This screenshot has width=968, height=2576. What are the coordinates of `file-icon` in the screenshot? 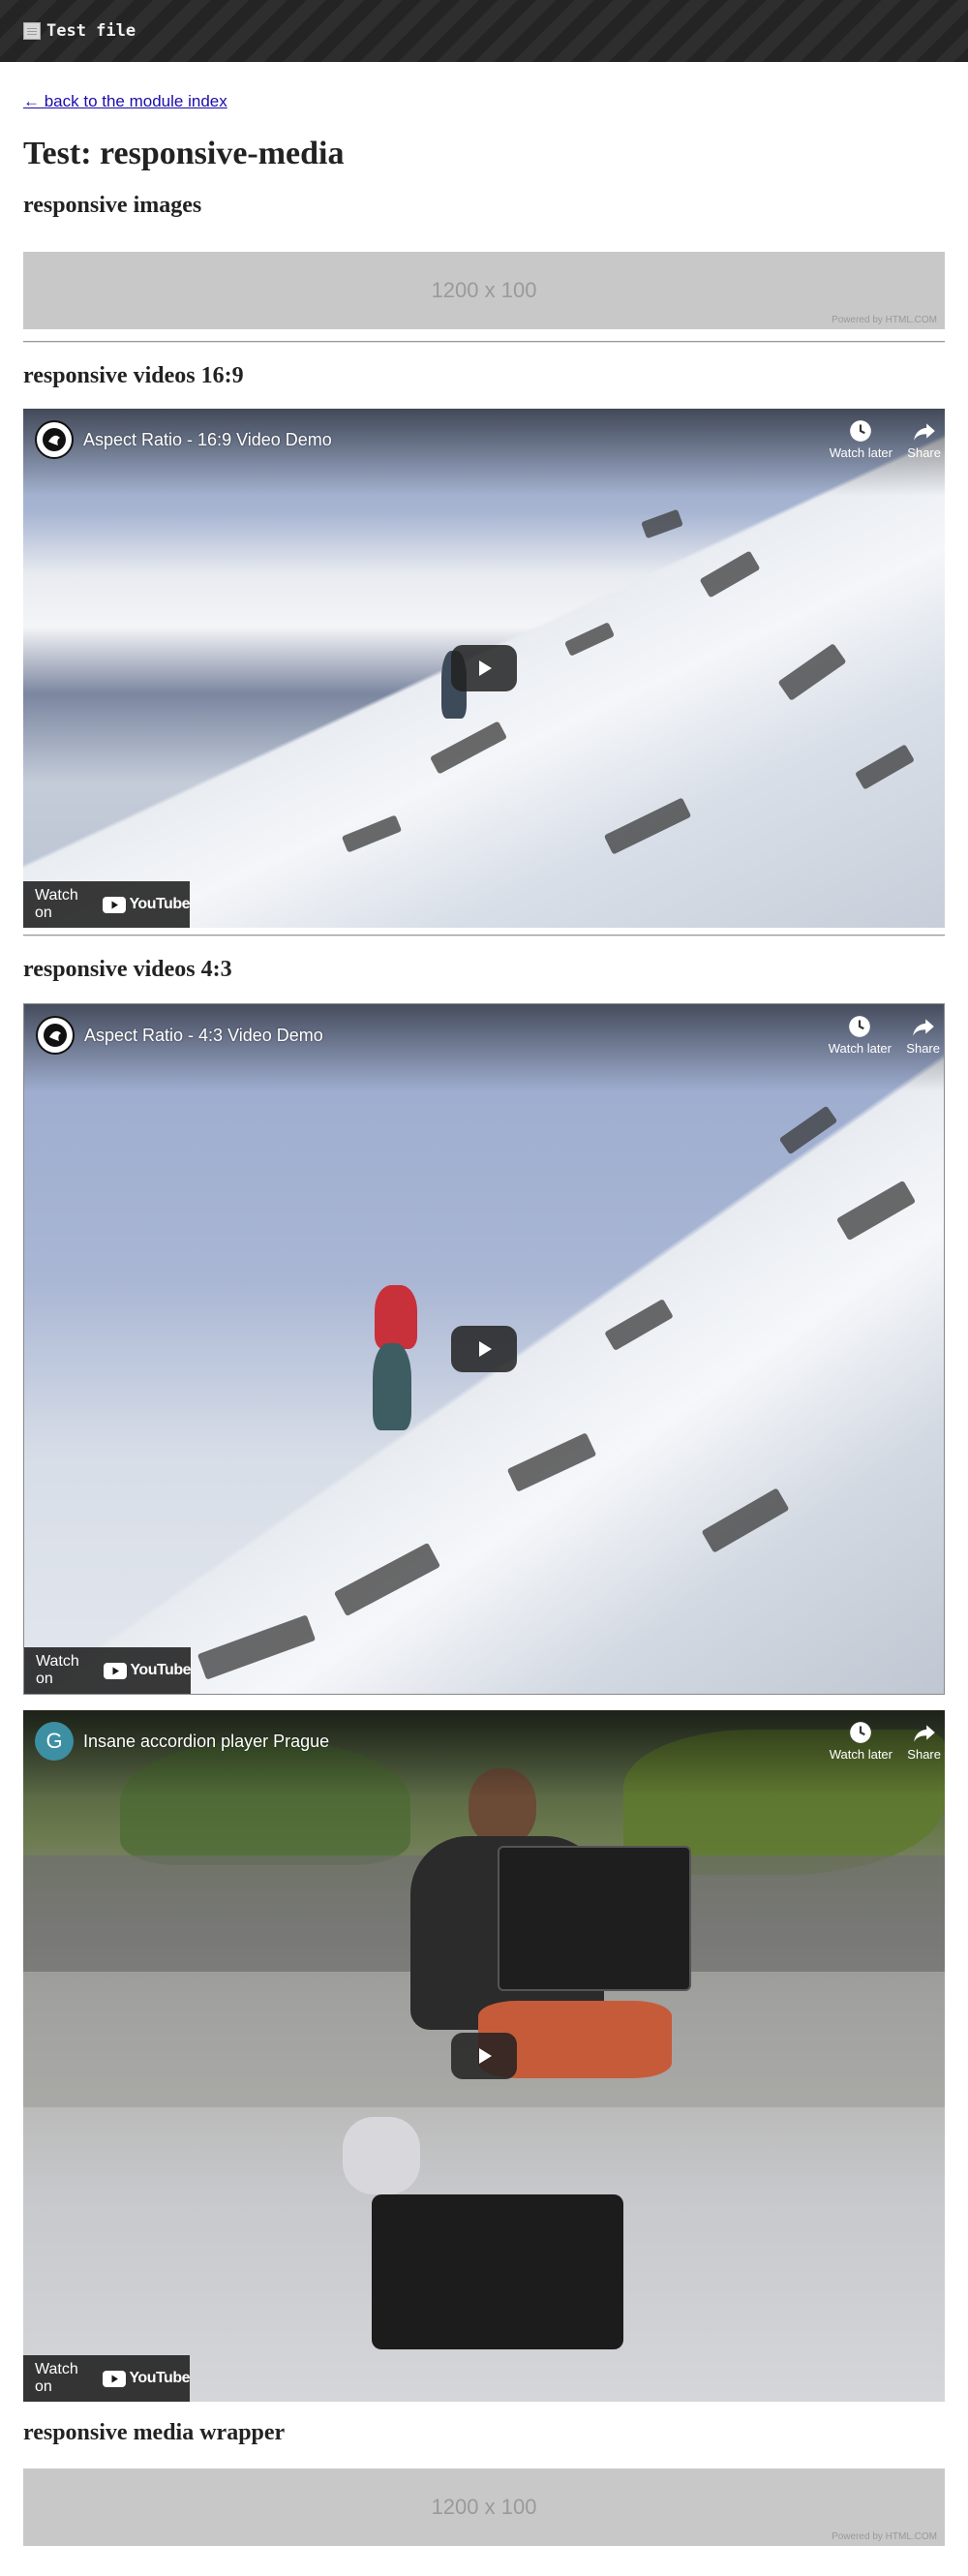 It's located at (32, 31).